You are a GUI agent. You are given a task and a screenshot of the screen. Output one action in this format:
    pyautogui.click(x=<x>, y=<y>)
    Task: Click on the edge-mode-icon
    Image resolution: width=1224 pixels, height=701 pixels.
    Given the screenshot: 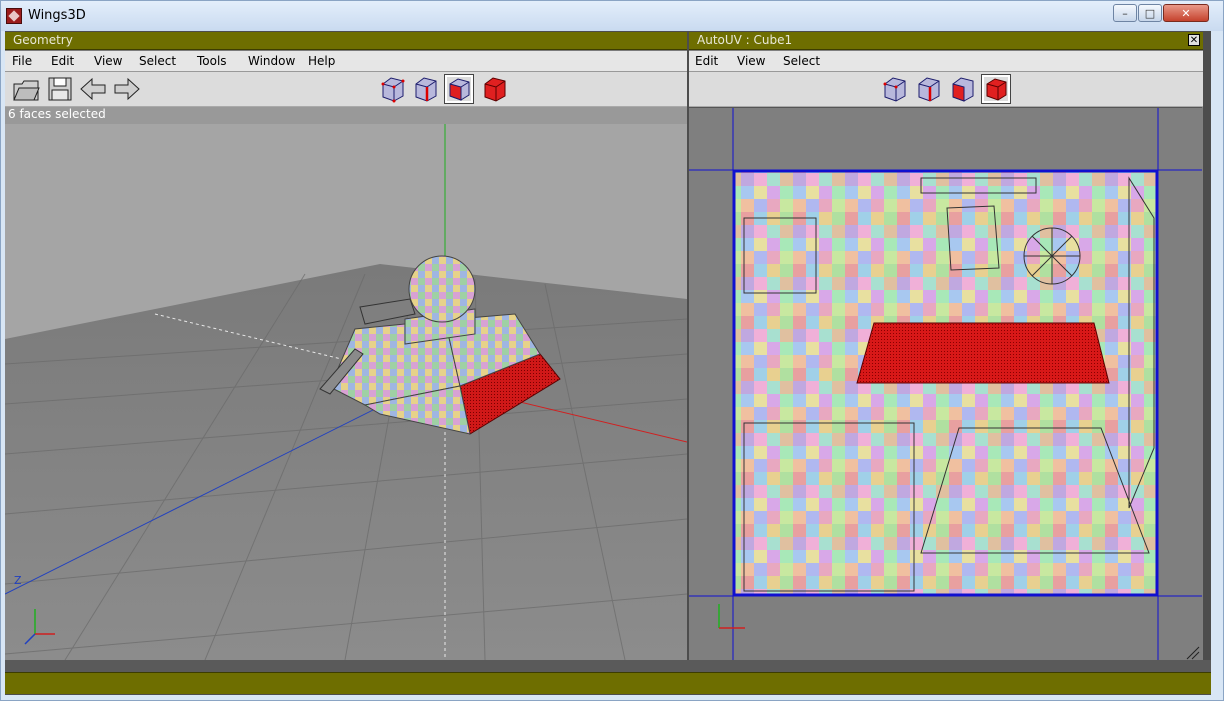 What is the action you would take?
    pyautogui.click(x=425, y=89)
    